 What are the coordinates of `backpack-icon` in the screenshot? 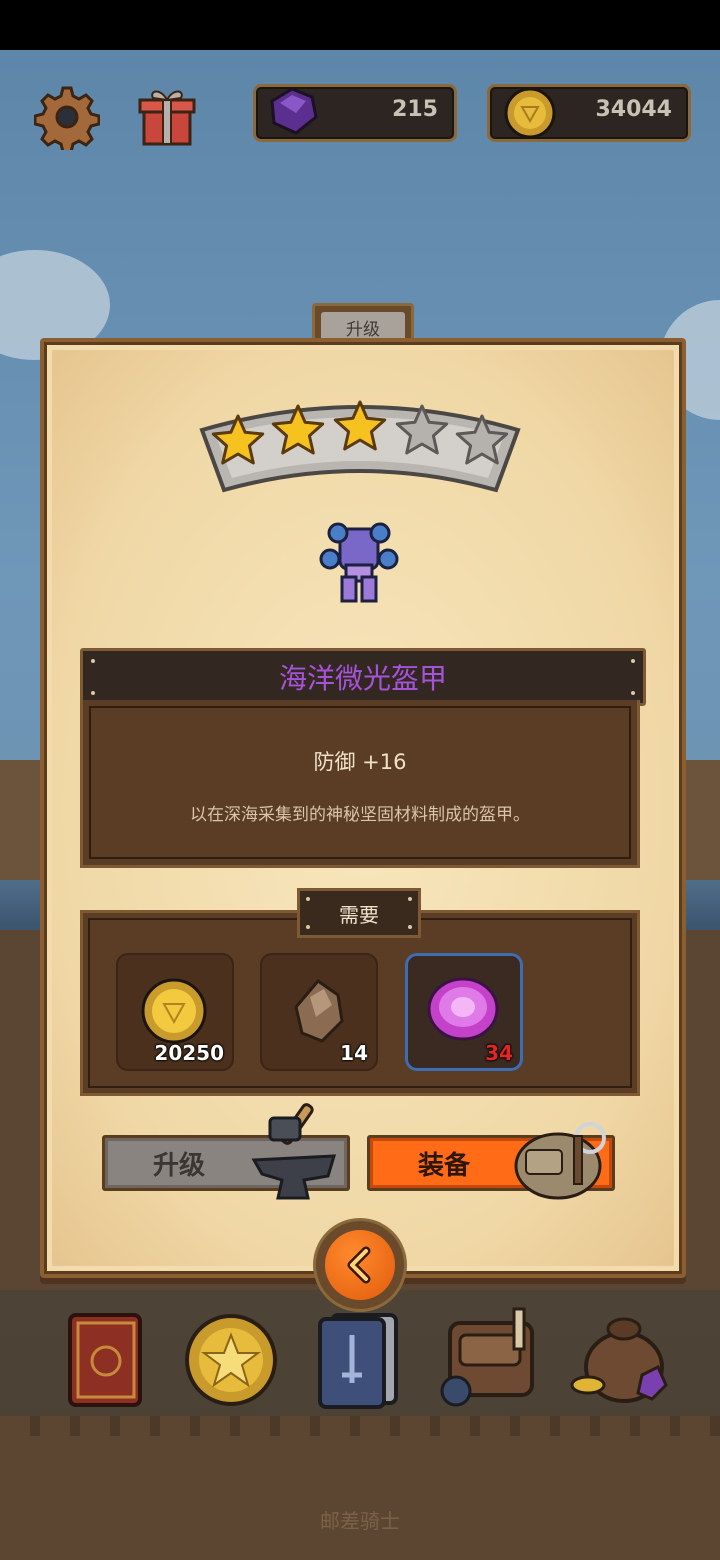 It's located at (491, 1360).